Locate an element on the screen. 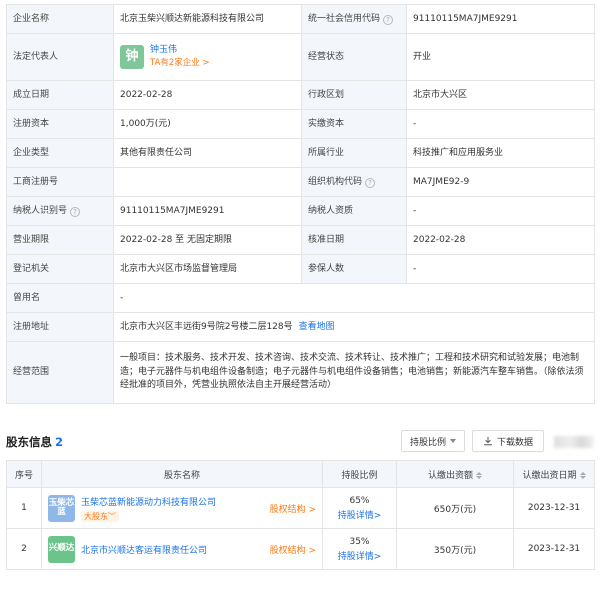  shareholder-name-link: 北京市兴顺达客运有限责任公司 is located at coordinates (172, 549).